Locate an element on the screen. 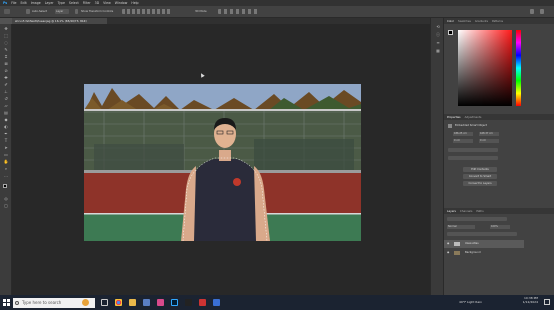  lasso-tool-icon: ◌ is located at coordinates (6, 42).